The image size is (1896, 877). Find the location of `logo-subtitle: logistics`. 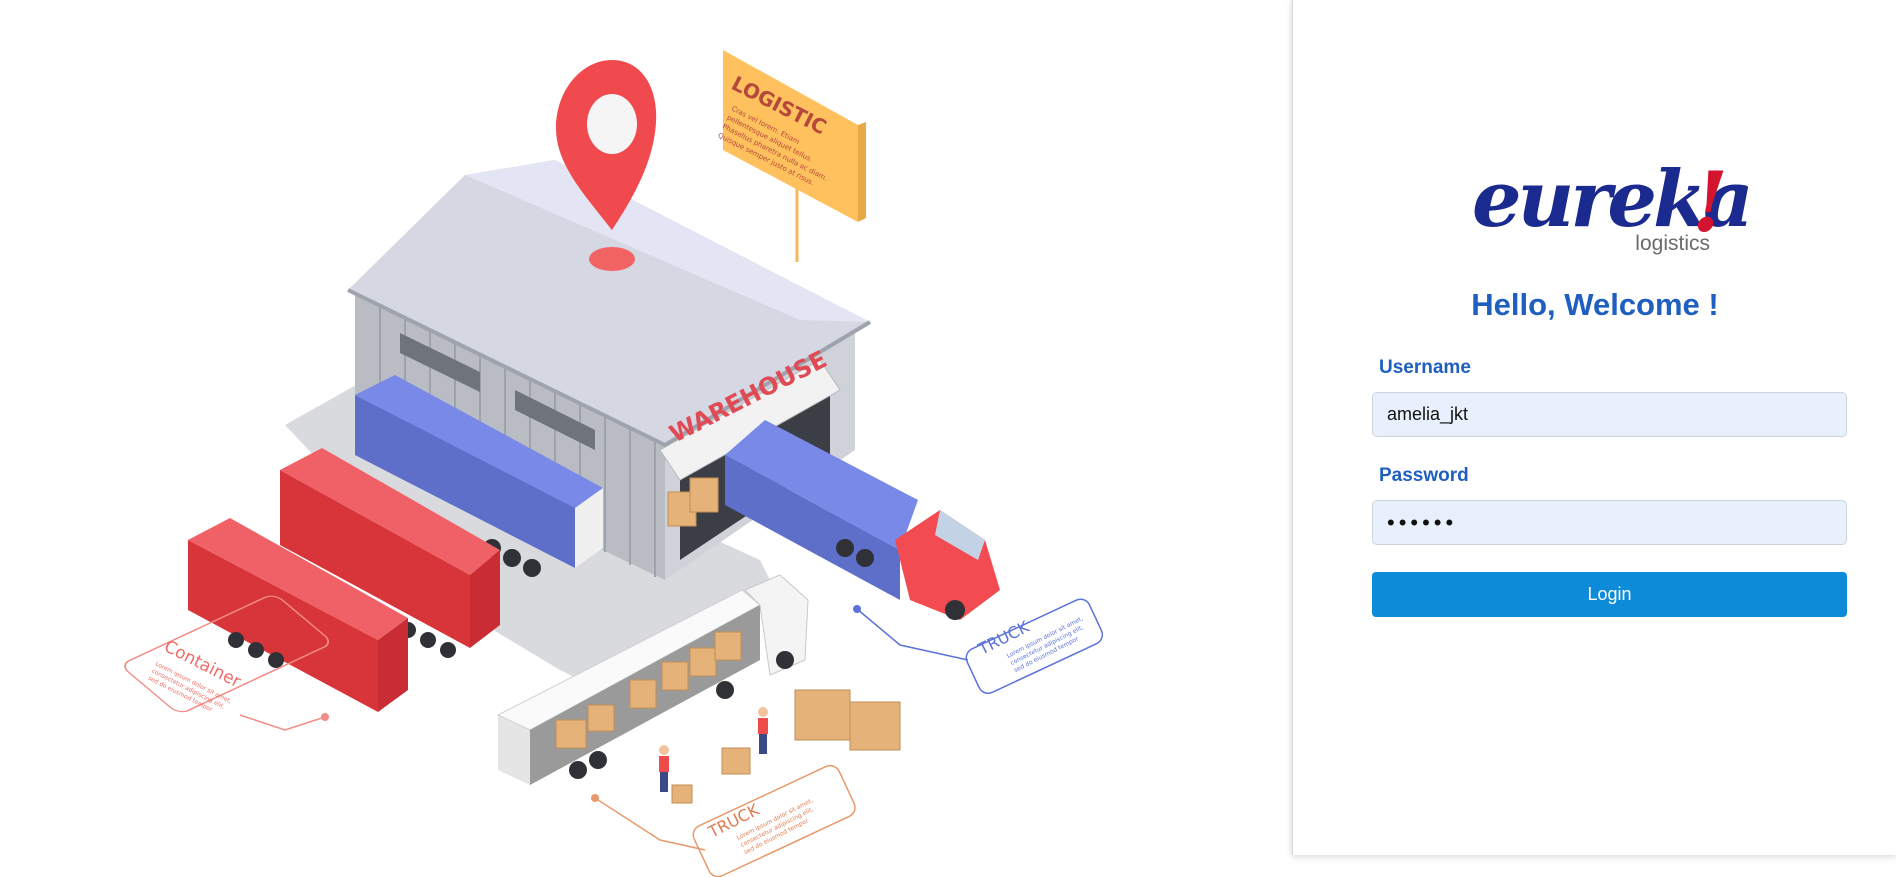

logo-subtitle: logistics is located at coordinates (1672, 243).